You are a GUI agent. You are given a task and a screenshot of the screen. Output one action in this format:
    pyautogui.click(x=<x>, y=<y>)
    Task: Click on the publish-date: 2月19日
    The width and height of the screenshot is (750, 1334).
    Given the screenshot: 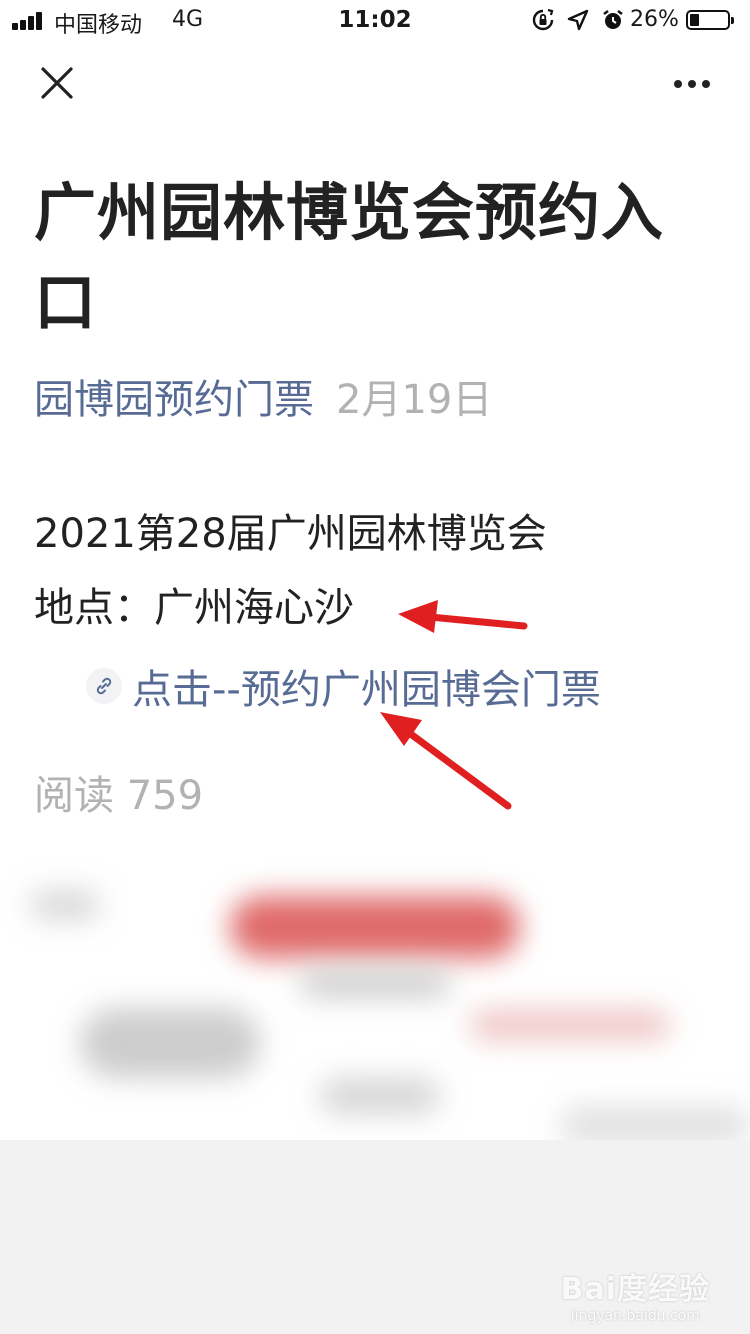 What is the action you would take?
    pyautogui.click(x=414, y=400)
    